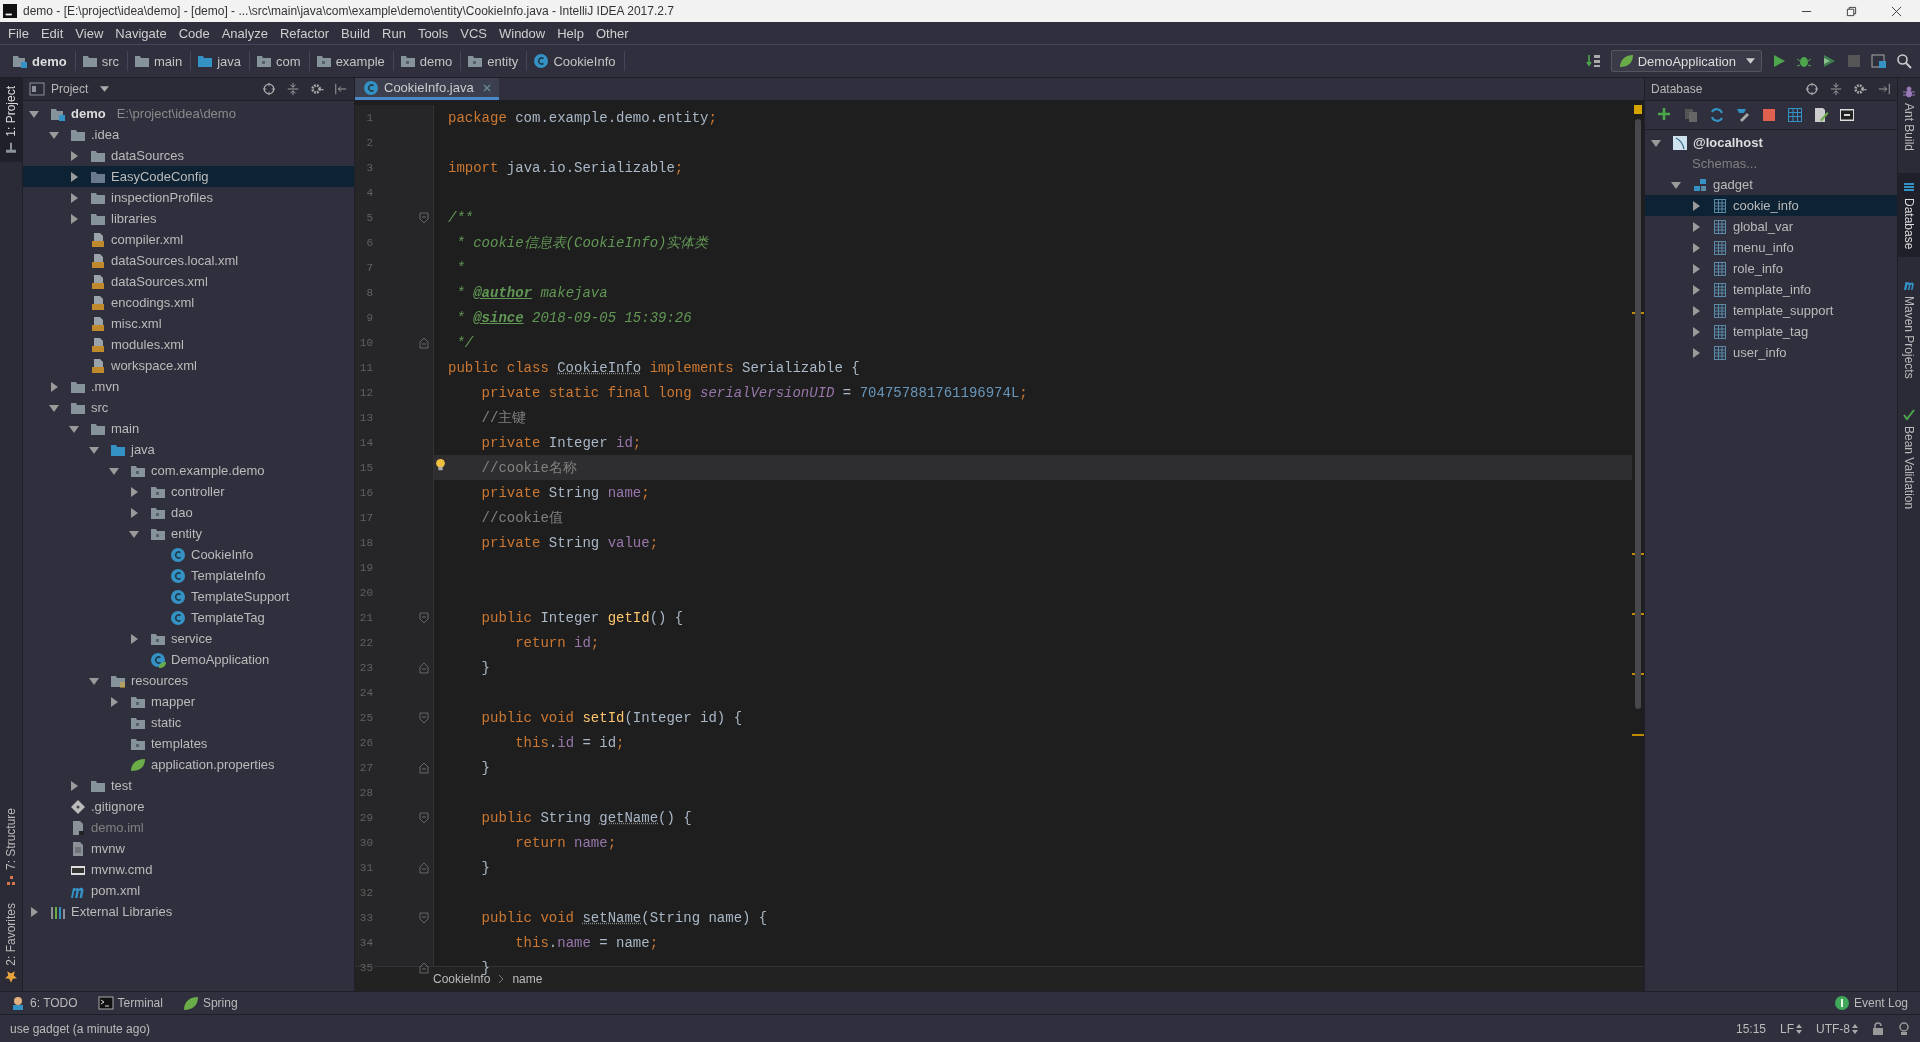  Describe the element at coordinates (188, 134) in the screenshot. I see `tree-item: .idea` at that location.